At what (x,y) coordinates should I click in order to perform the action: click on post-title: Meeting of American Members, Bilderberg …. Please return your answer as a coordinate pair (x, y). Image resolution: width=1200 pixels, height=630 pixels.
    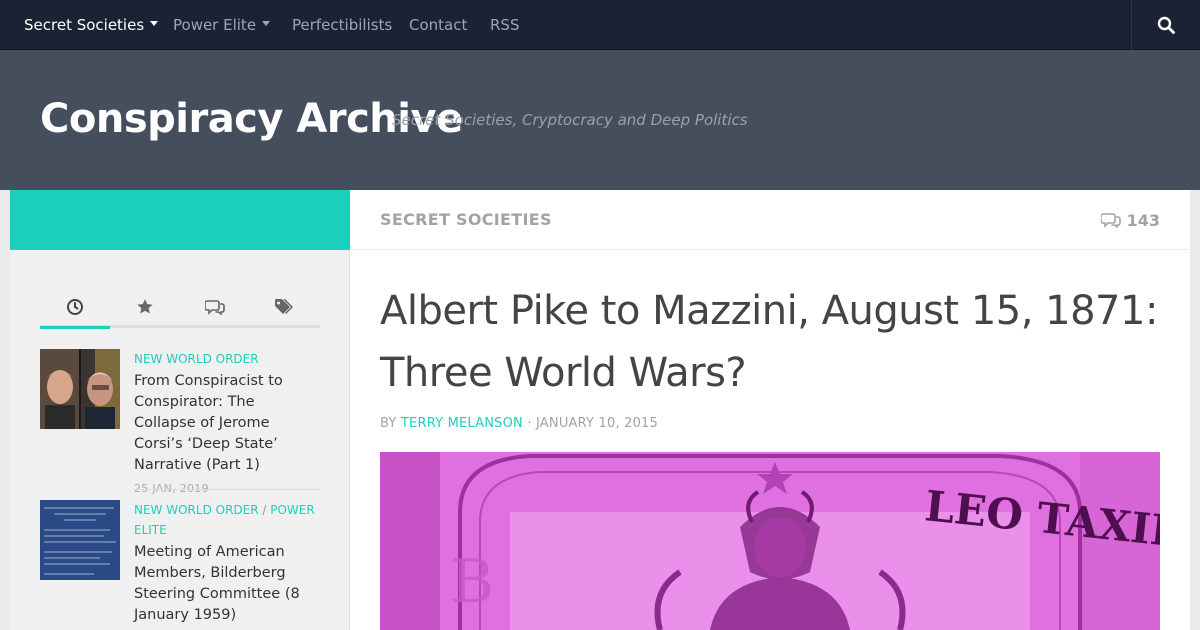
    Looking at the image, I should click on (227, 584).